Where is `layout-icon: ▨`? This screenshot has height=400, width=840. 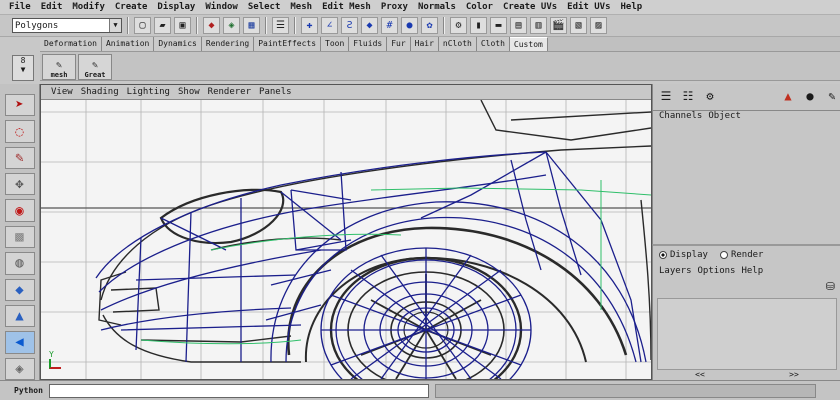
layout-icon: ▨ is located at coordinates (598, 25).